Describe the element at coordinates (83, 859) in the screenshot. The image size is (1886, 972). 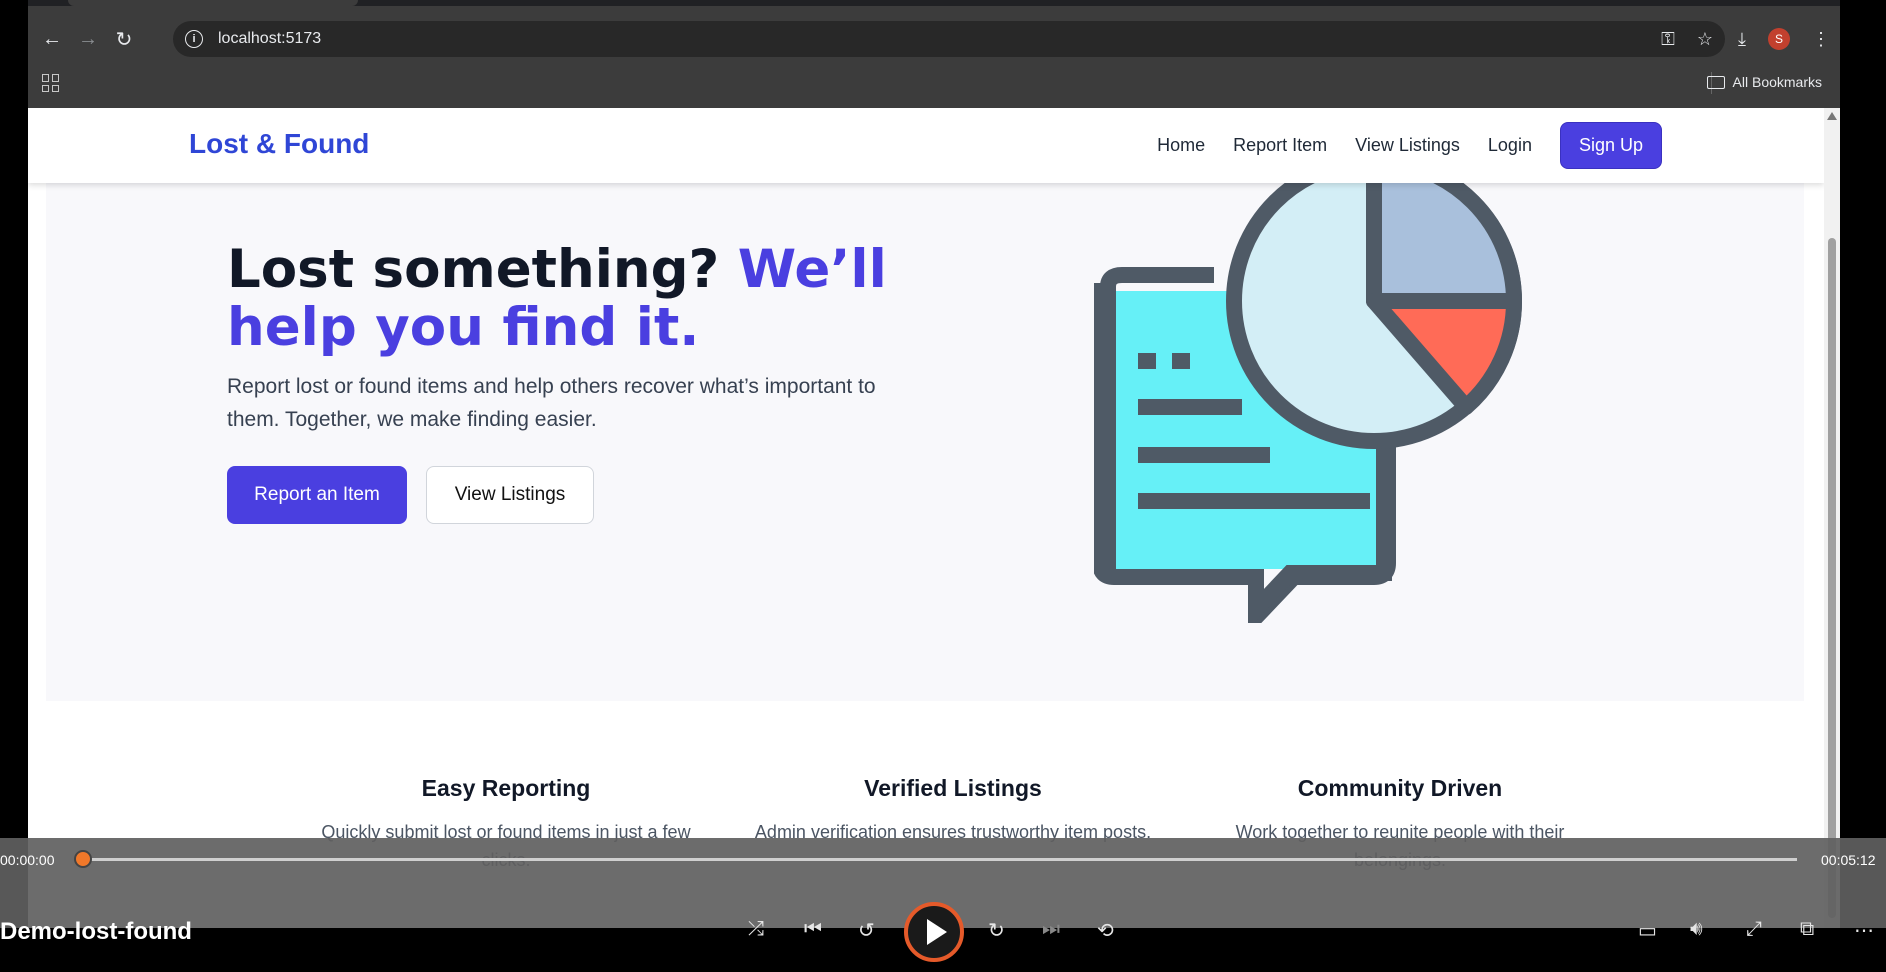
I see `seek-knob` at that location.